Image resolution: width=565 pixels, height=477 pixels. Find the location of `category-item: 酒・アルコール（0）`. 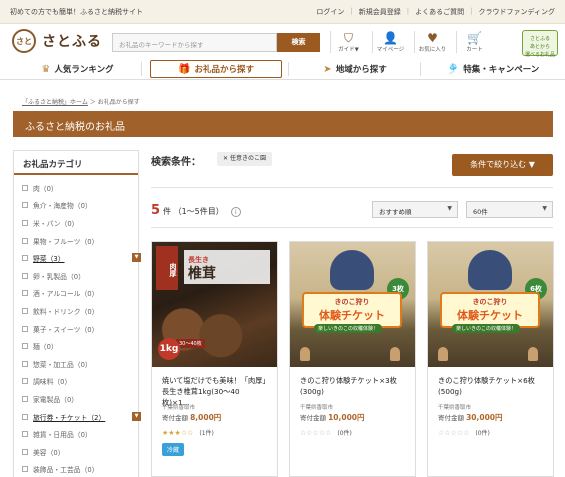

category-item: 酒・アルコール（0） is located at coordinates (80, 294).